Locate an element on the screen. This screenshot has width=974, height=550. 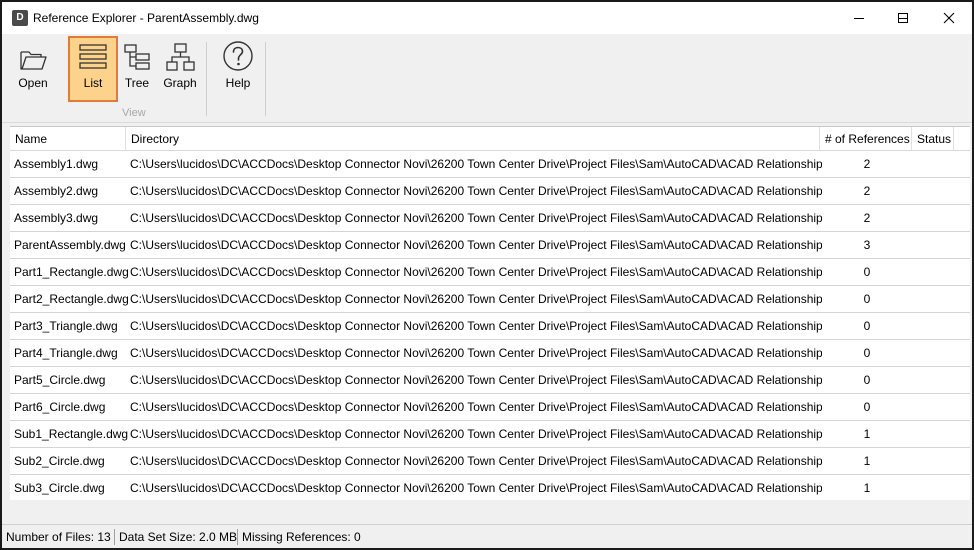
cell-name: Sub1_Rectangle.dwg is located at coordinates (71, 434).